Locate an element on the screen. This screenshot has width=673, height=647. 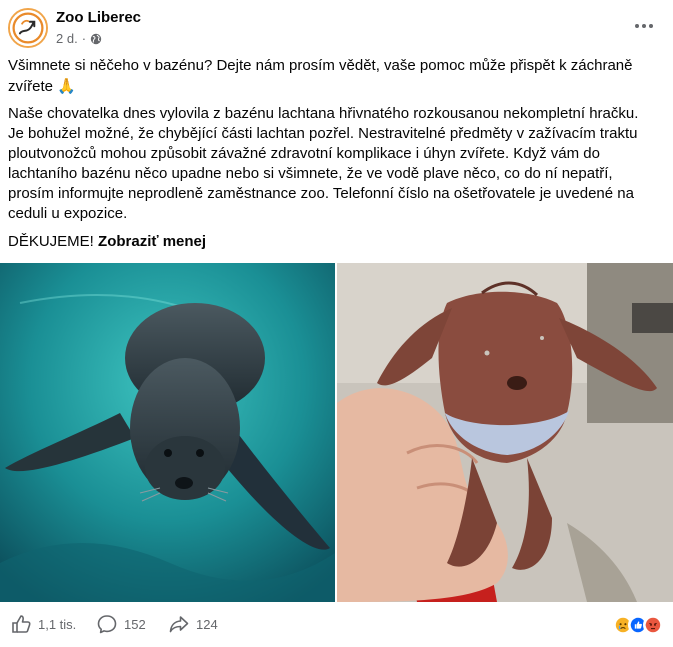
like-button: 1,1 tis. is located at coordinates (43, 624).